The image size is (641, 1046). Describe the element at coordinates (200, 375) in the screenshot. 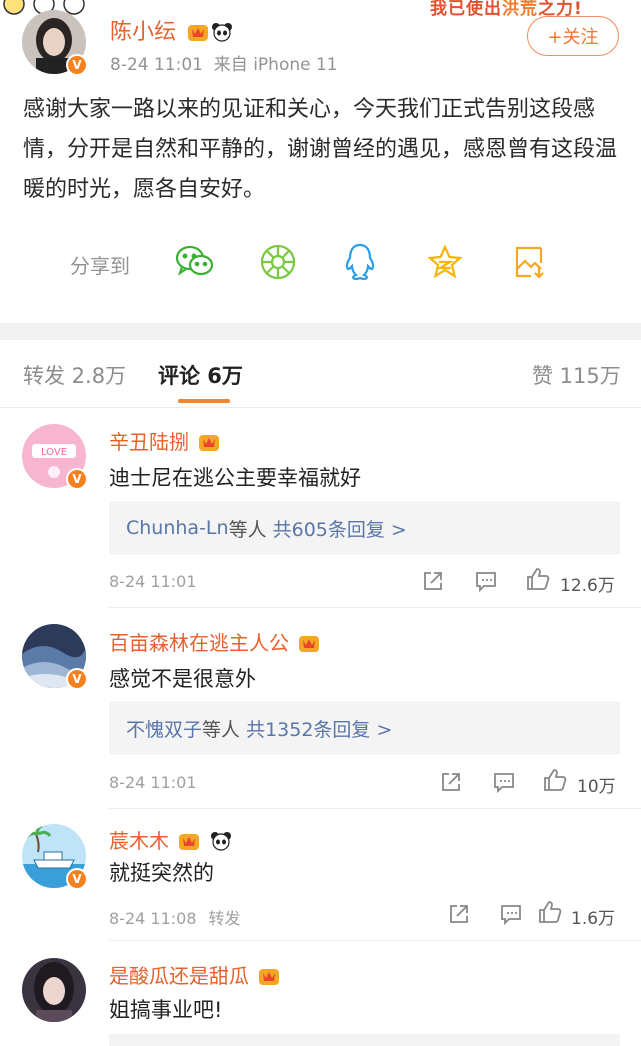

I see `tab-comment: 评论 6万` at that location.